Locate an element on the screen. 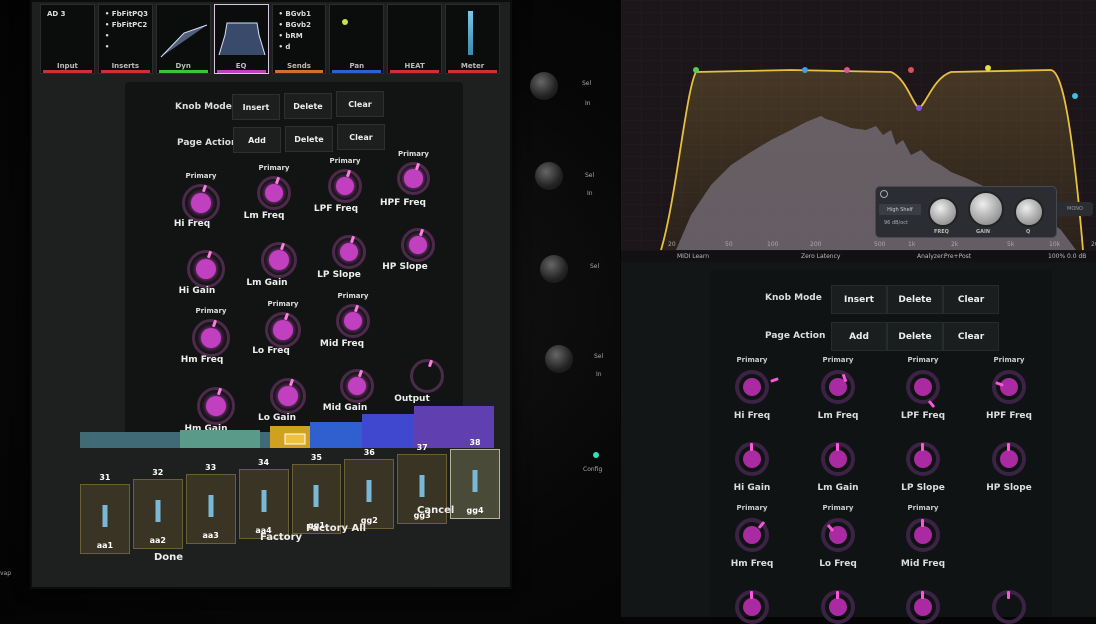  zoom-select: 100% is located at coordinates (1056, 256).